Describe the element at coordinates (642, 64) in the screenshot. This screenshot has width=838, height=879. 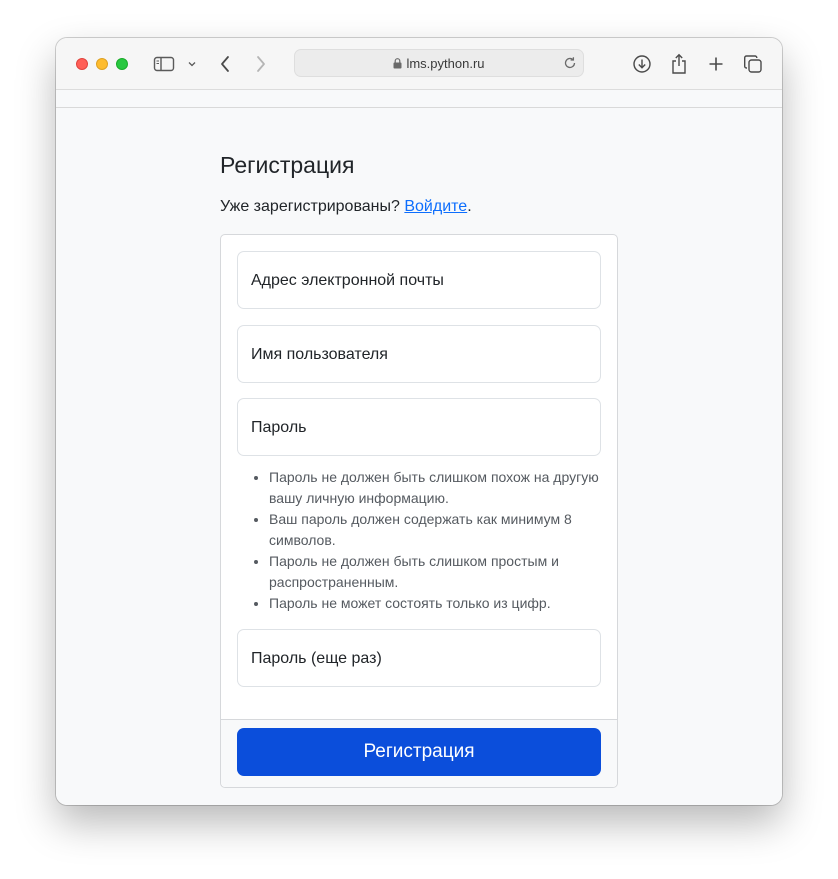
I see `download-icon` at that location.